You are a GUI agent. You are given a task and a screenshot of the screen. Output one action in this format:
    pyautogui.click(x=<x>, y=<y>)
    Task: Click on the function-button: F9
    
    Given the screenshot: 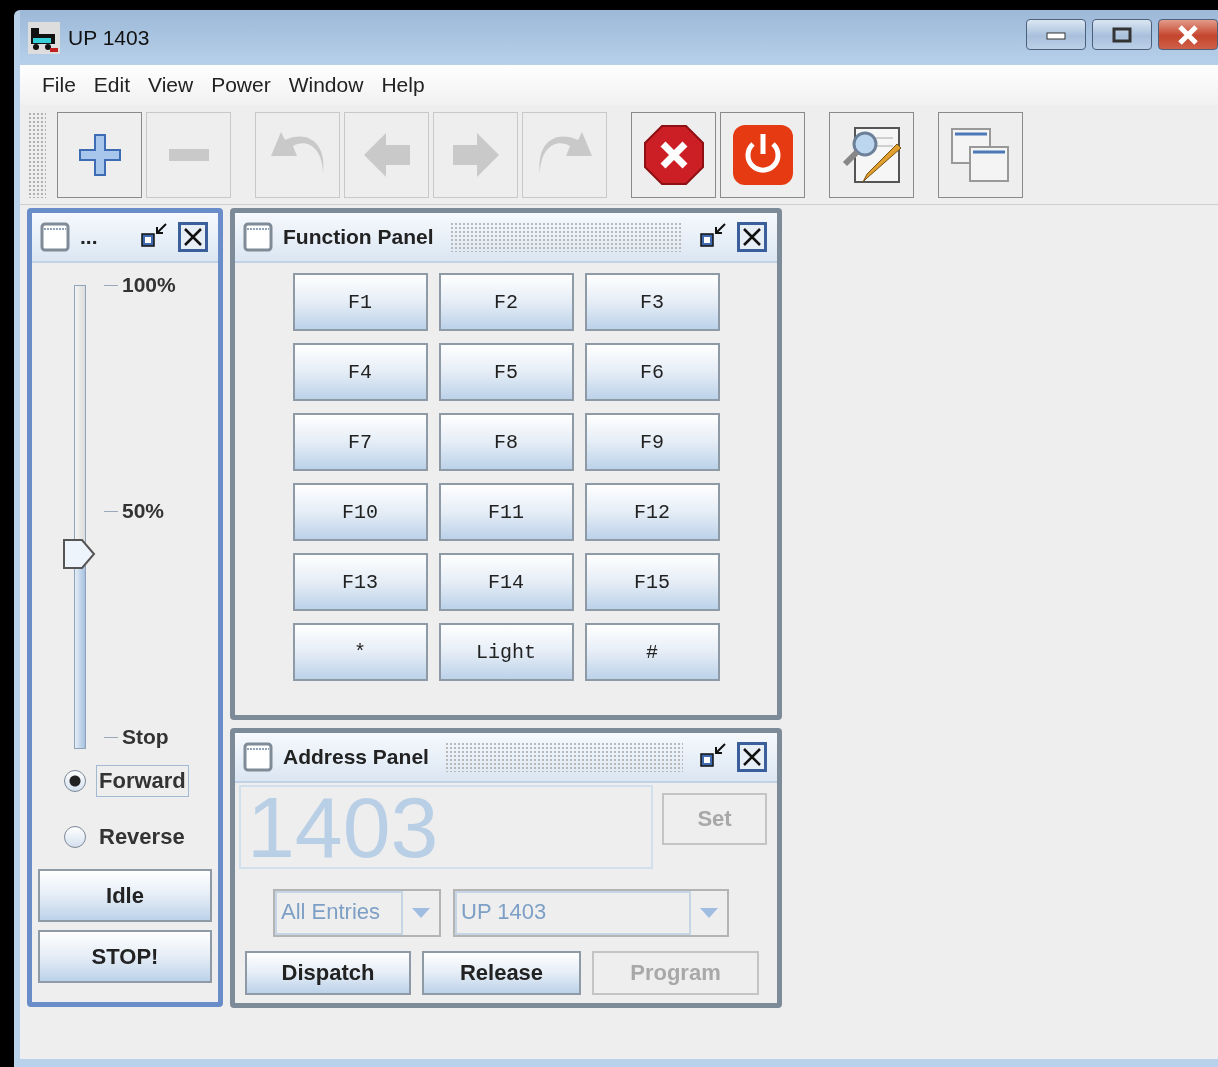 What is the action you would take?
    pyautogui.click(x=652, y=442)
    